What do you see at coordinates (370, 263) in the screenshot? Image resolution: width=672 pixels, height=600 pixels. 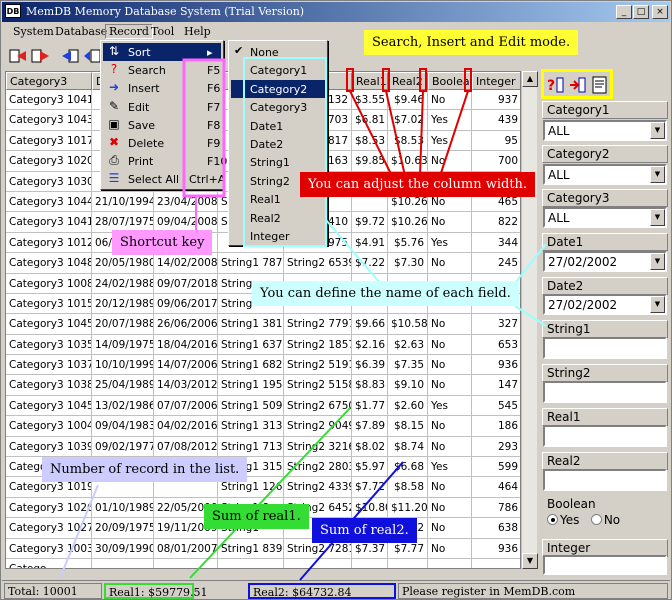 I see `table-cell: $7.22` at bounding box center [370, 263].